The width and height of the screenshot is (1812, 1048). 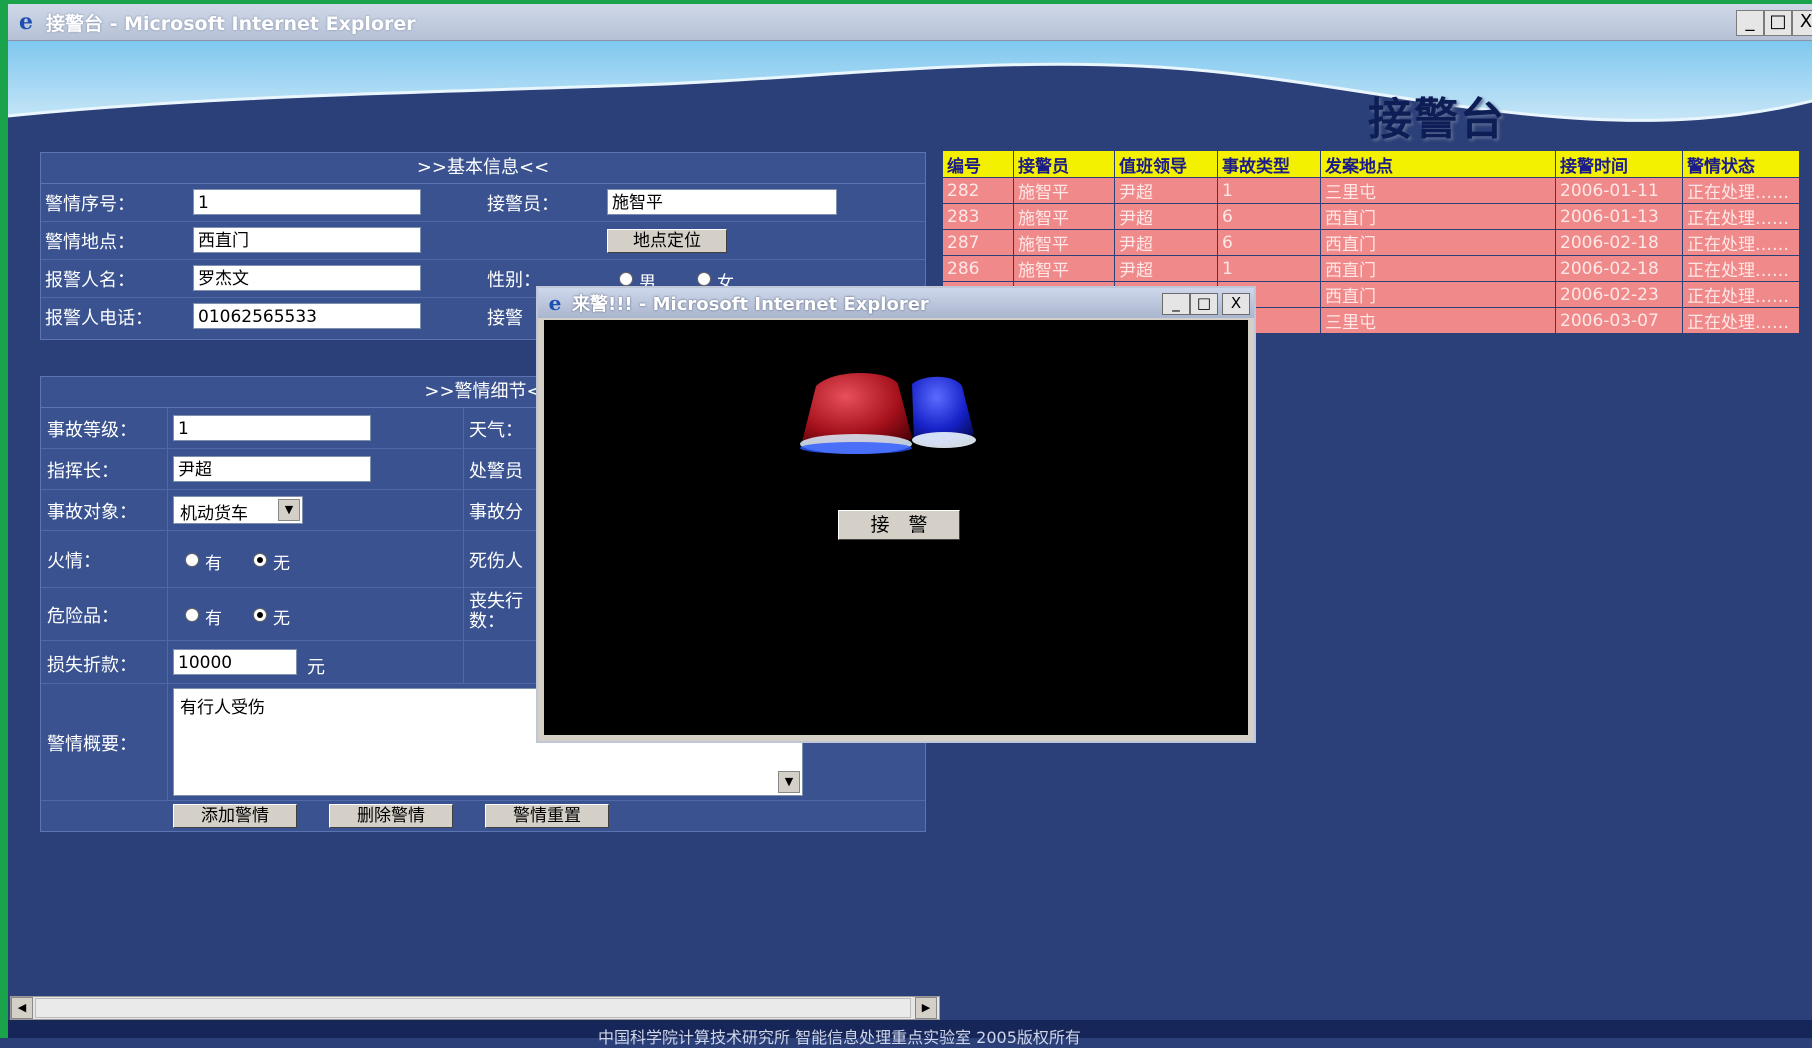 I want to click on serial-input: 1, so click(x=307, y=202).